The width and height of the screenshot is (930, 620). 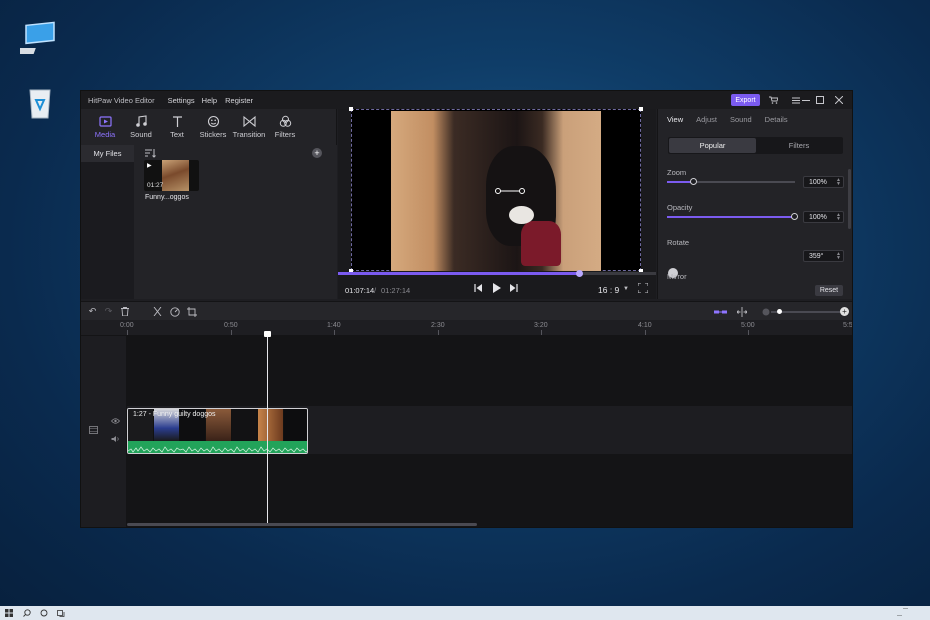 I want to click on sort-icon, so click(x=151, y=153).